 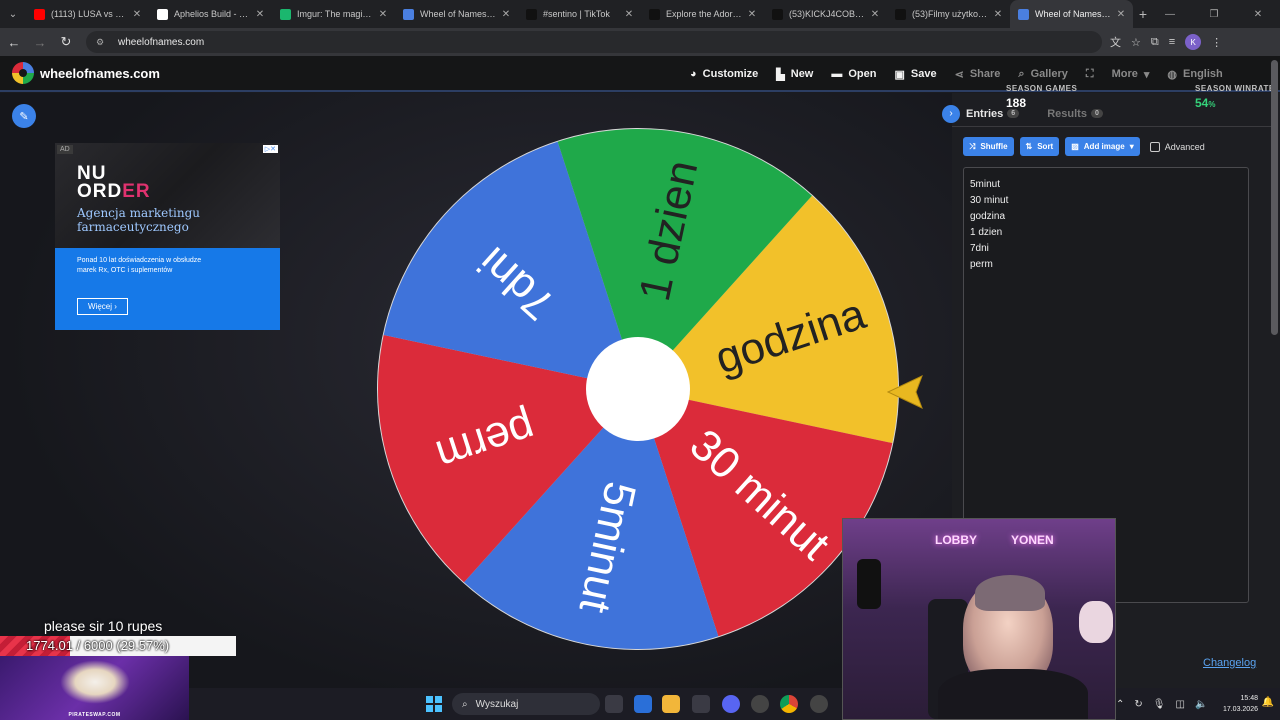 I want to click on outlook-icon, so click(x=643, y=704).